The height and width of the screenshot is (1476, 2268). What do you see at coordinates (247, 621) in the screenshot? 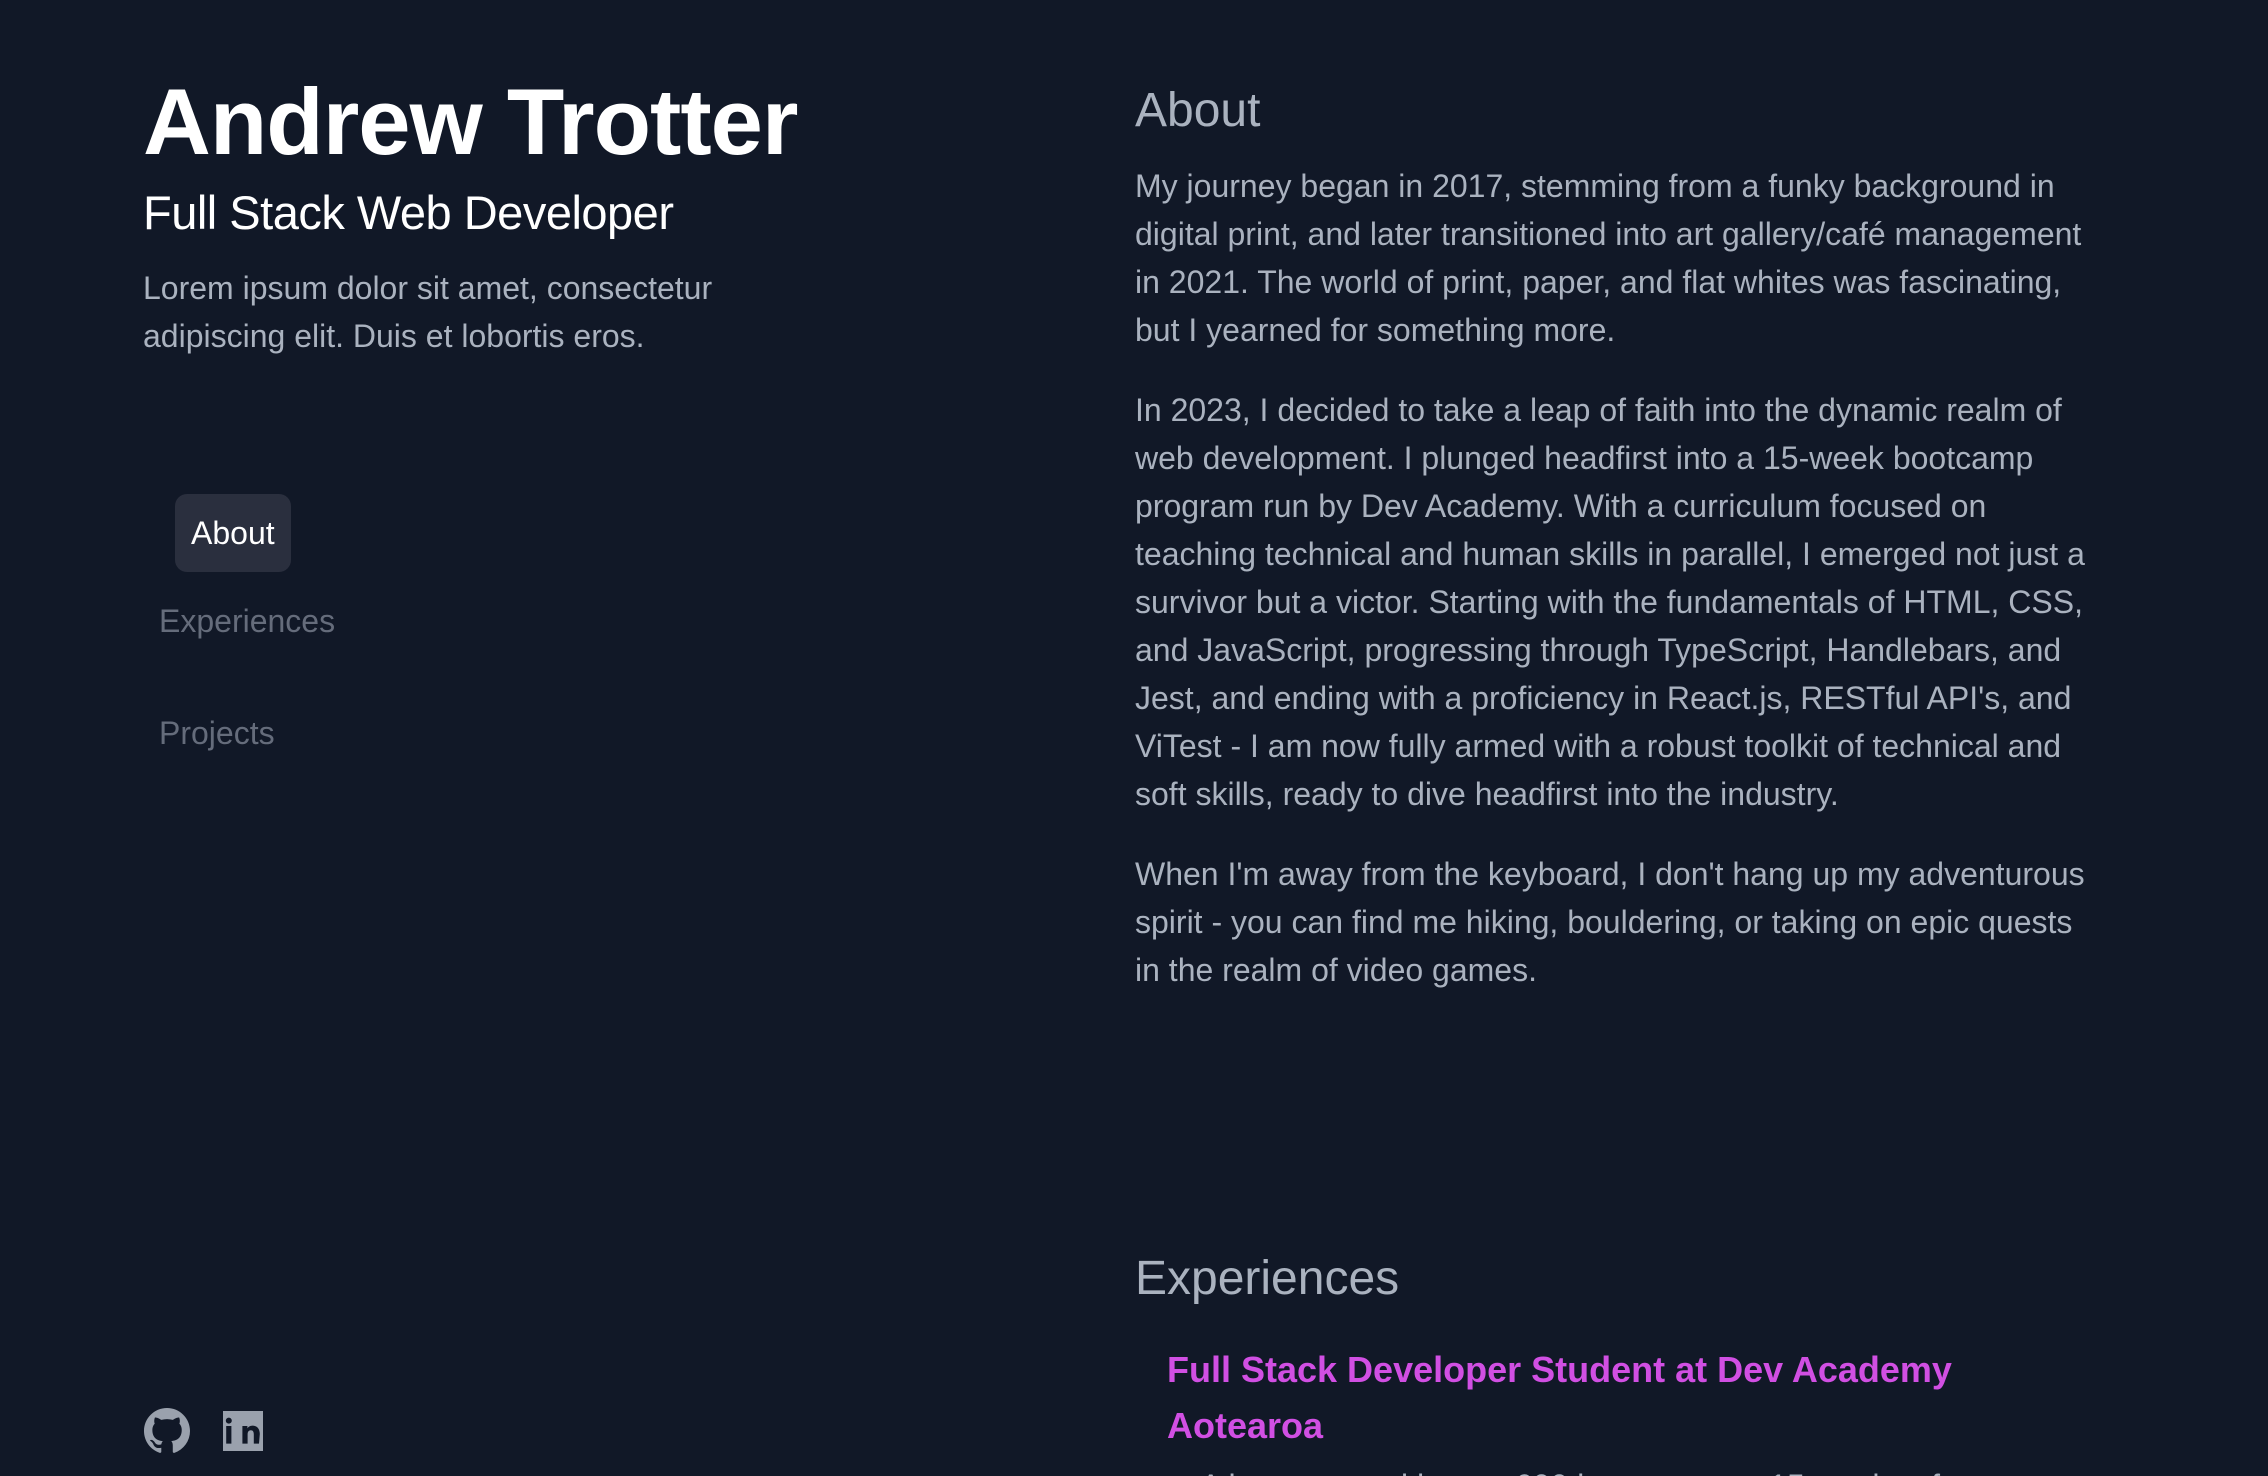
I see `nav-item-experiences: Experiences` at bounding box center [247, 621].